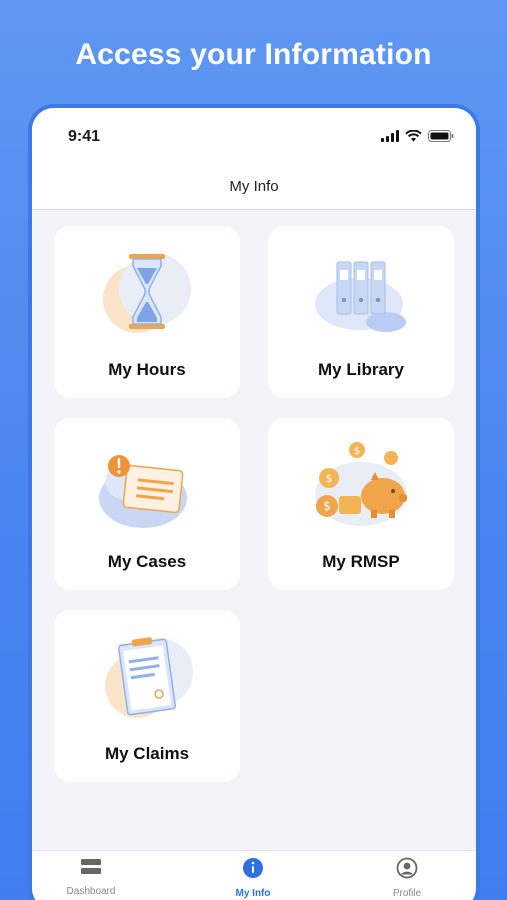  I want to click on card-label: My Claims, so click(147, 753).